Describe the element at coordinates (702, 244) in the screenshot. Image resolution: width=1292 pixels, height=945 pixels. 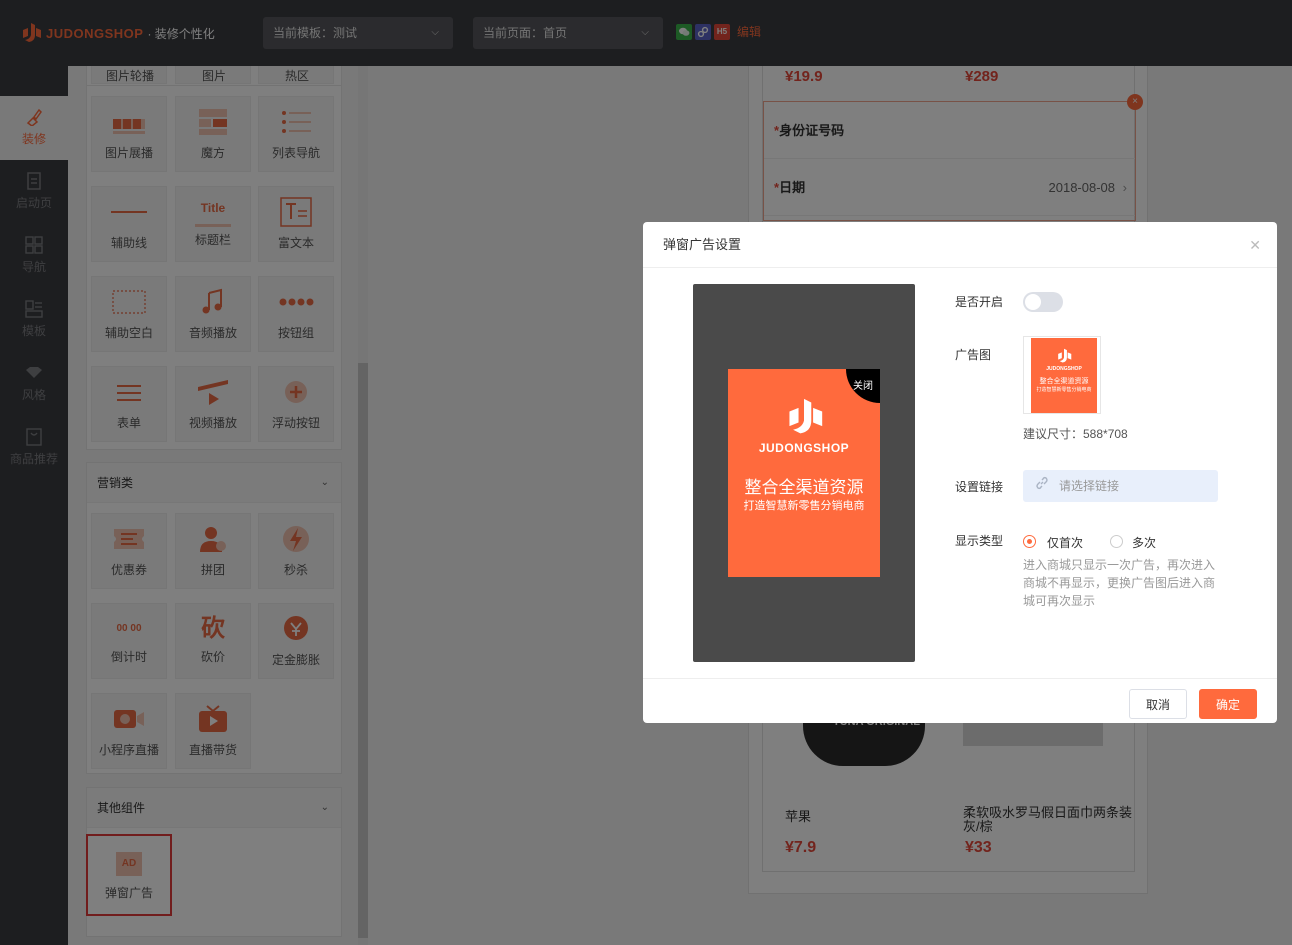
I see `modal-title: 弹窗广告设置` at that location.